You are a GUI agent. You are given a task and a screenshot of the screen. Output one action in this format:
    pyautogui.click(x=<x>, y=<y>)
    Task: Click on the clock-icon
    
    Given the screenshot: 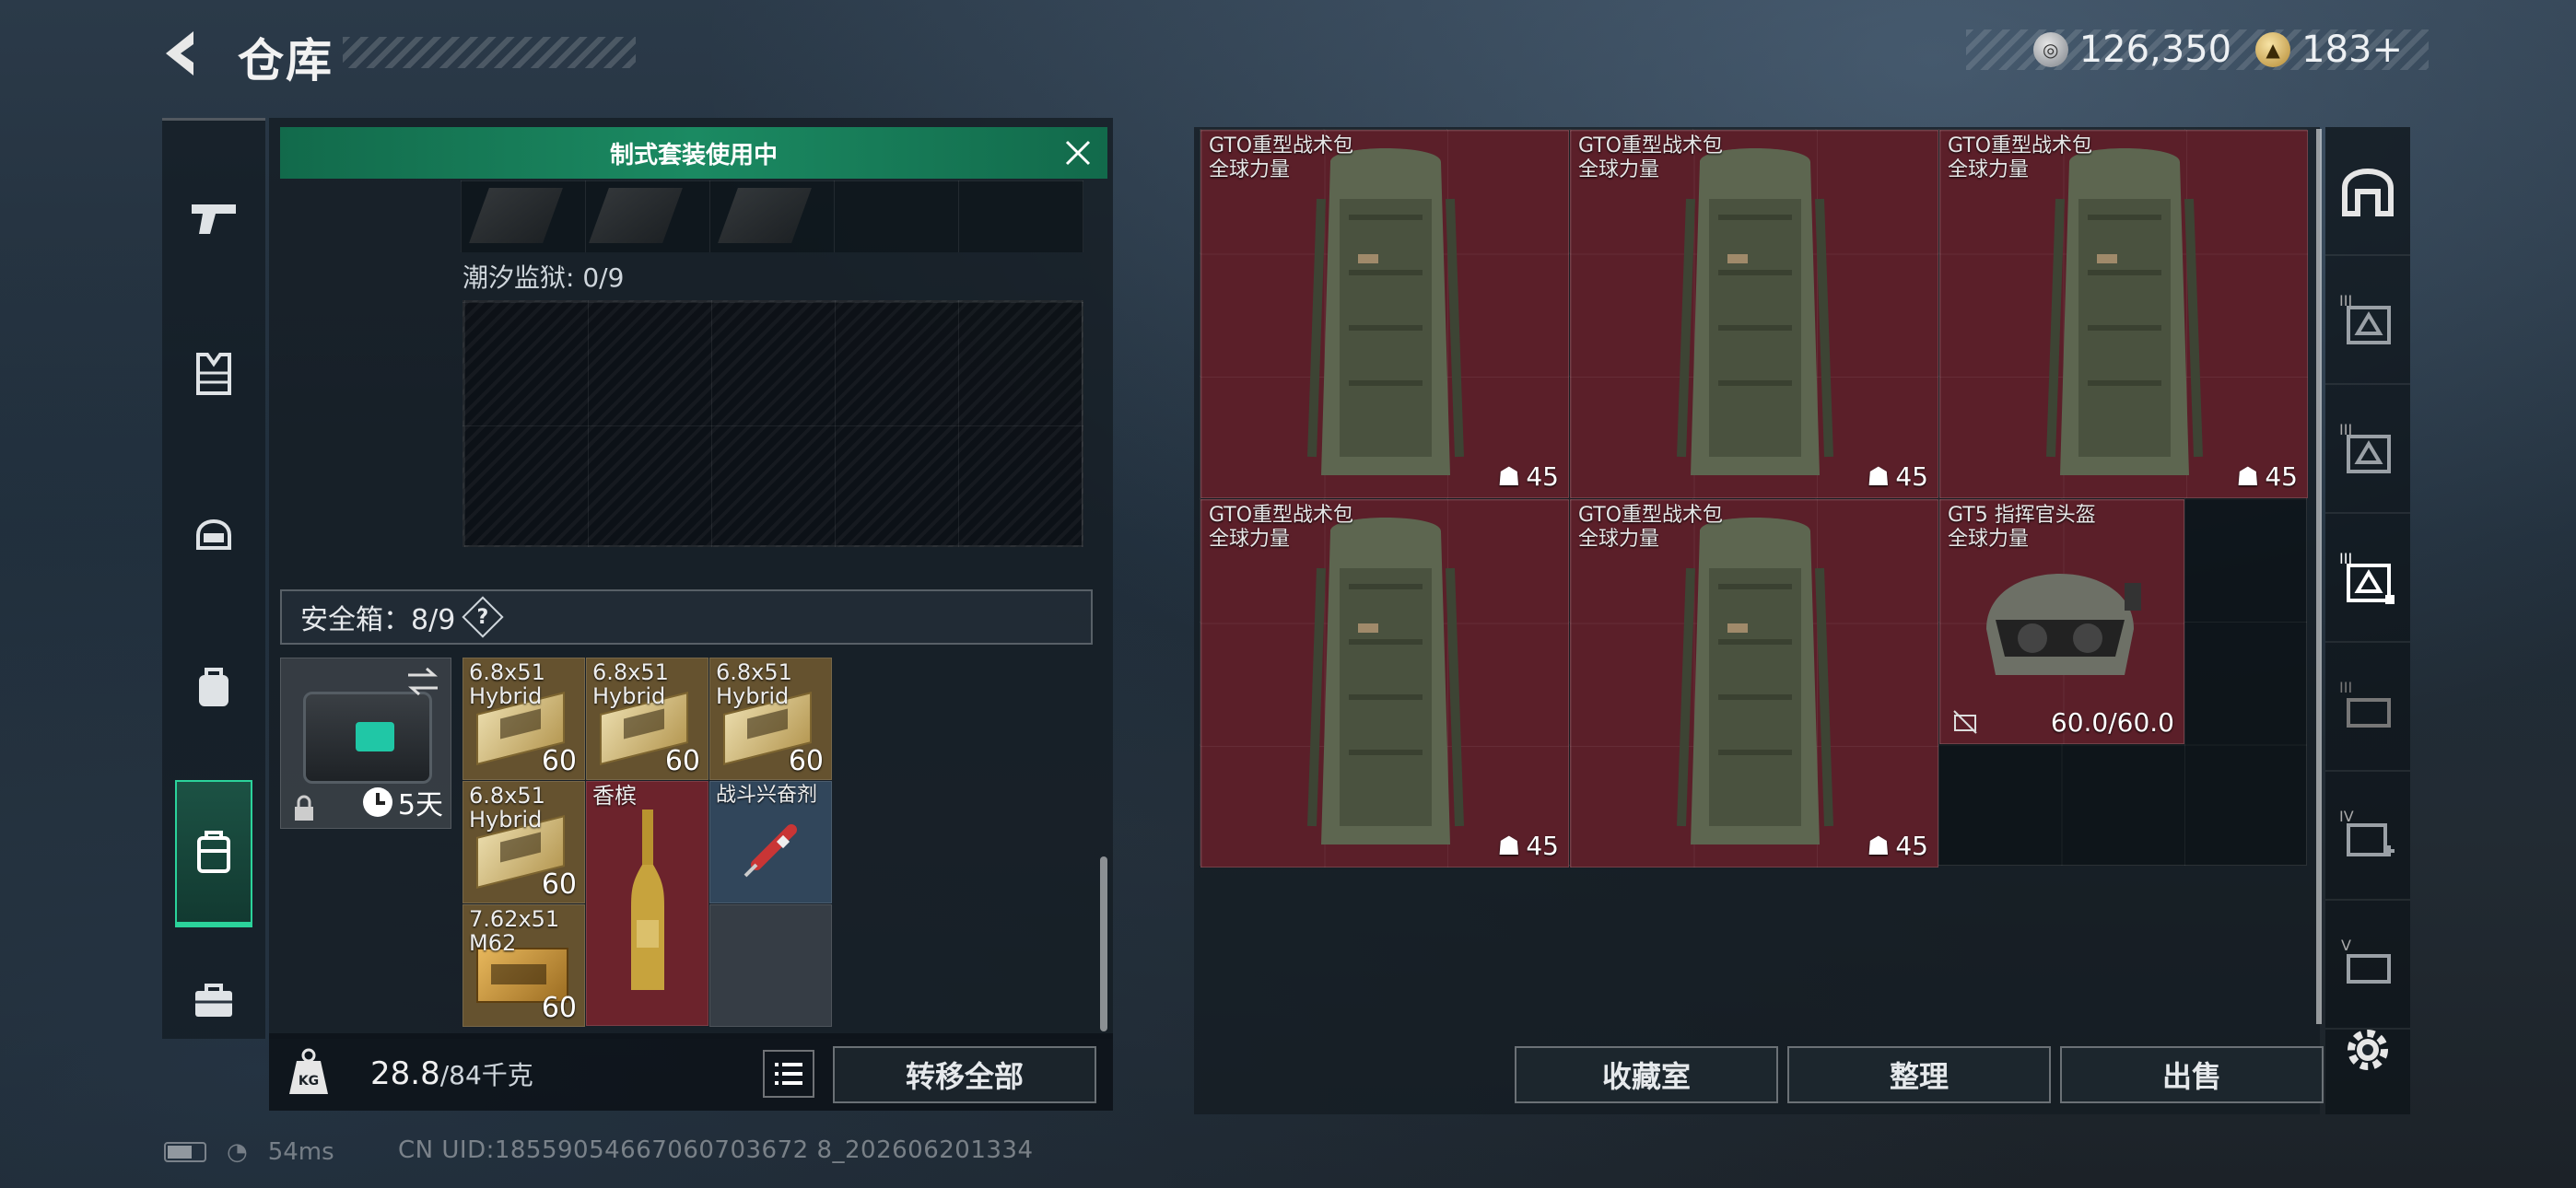 What is the action you would take?
    pyautogui.click(x=377, y=802)
    